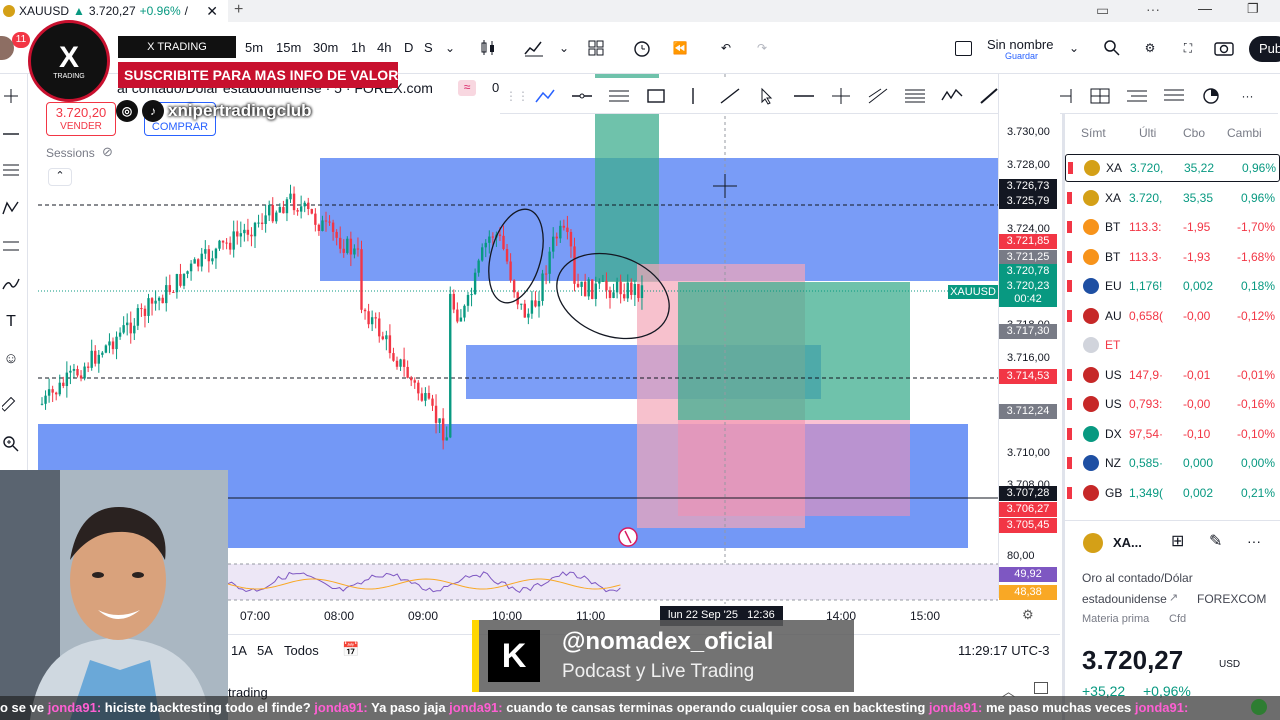 The height and width of the screenshot is (720, 1280). Describe the element at coordinates (517, 96) in the screenshot. I see `drag-handle-icon: ⋮⋮` at that location.